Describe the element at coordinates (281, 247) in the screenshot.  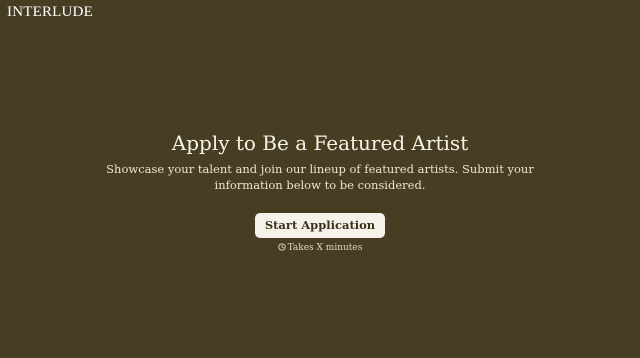
I see `clock-icon` at that location.